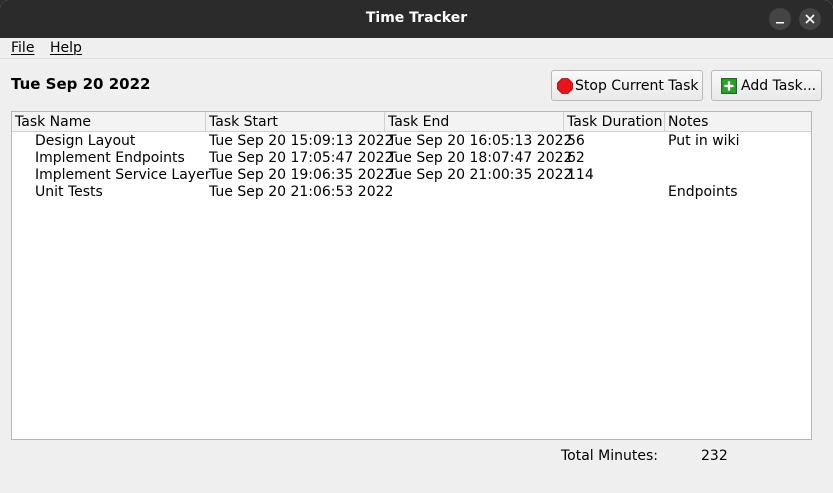  I want to click on minimize-icon, so click(780, 23).